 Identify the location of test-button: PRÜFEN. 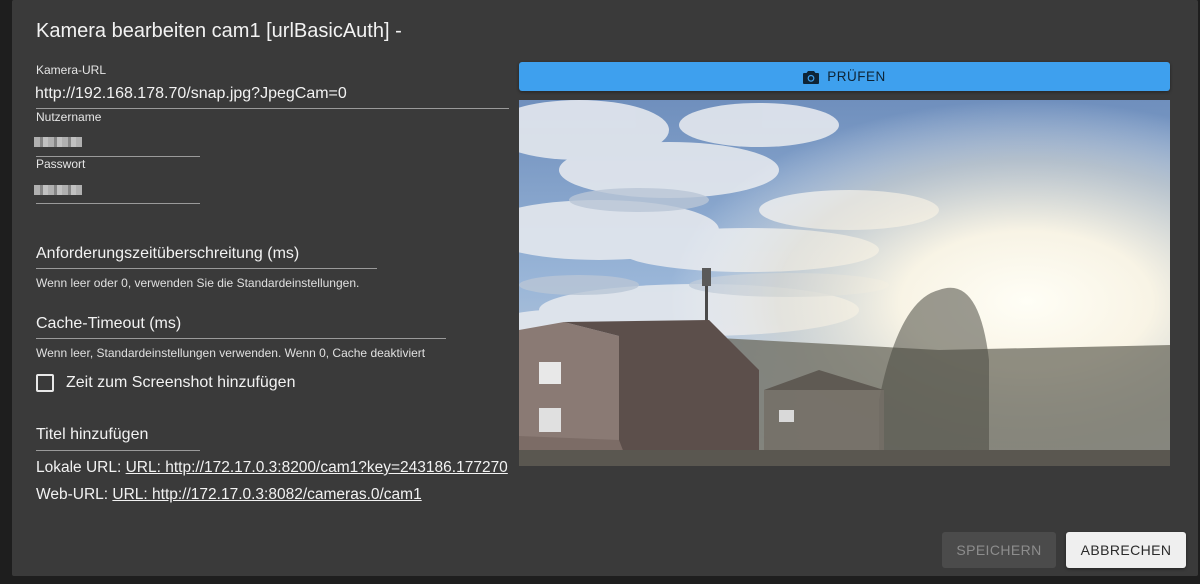
(844, 76).